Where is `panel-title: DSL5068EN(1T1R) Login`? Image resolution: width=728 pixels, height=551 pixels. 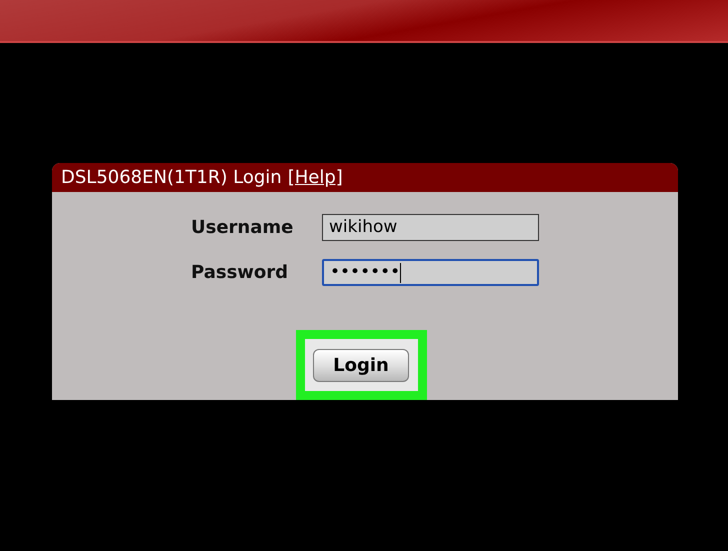 panel-title: DSL5068EN(1T1R) Login is located at coordinates (171, 178).